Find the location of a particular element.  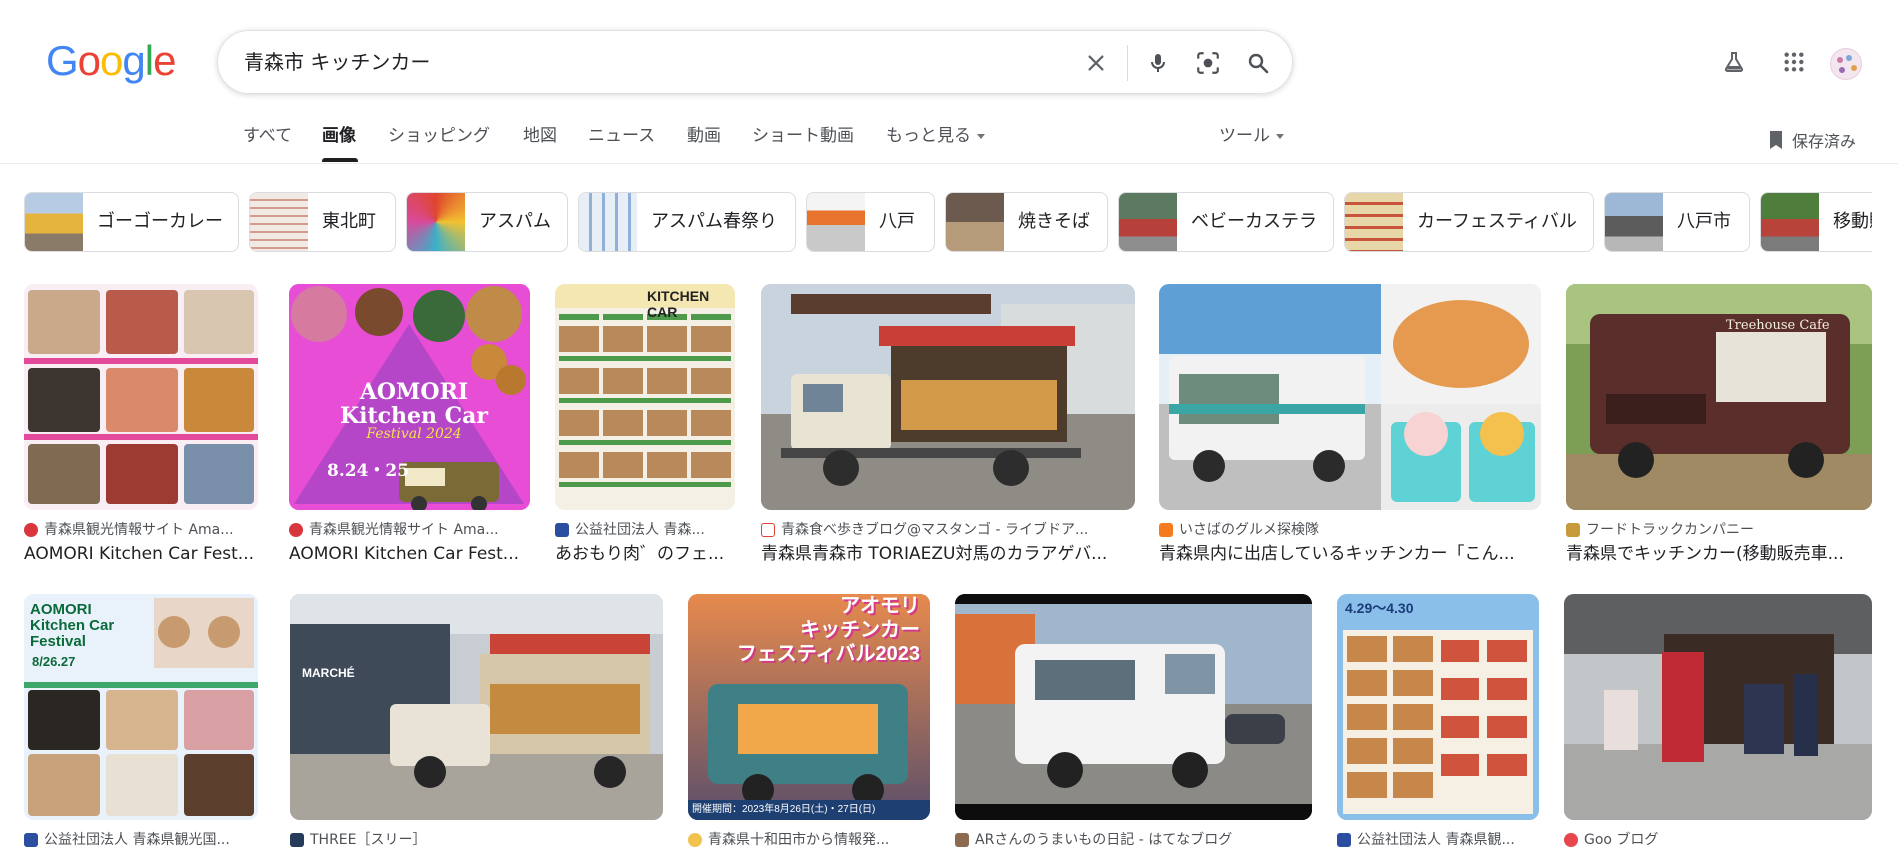

apps-grid-icon is located at coordinates (1794, 62).